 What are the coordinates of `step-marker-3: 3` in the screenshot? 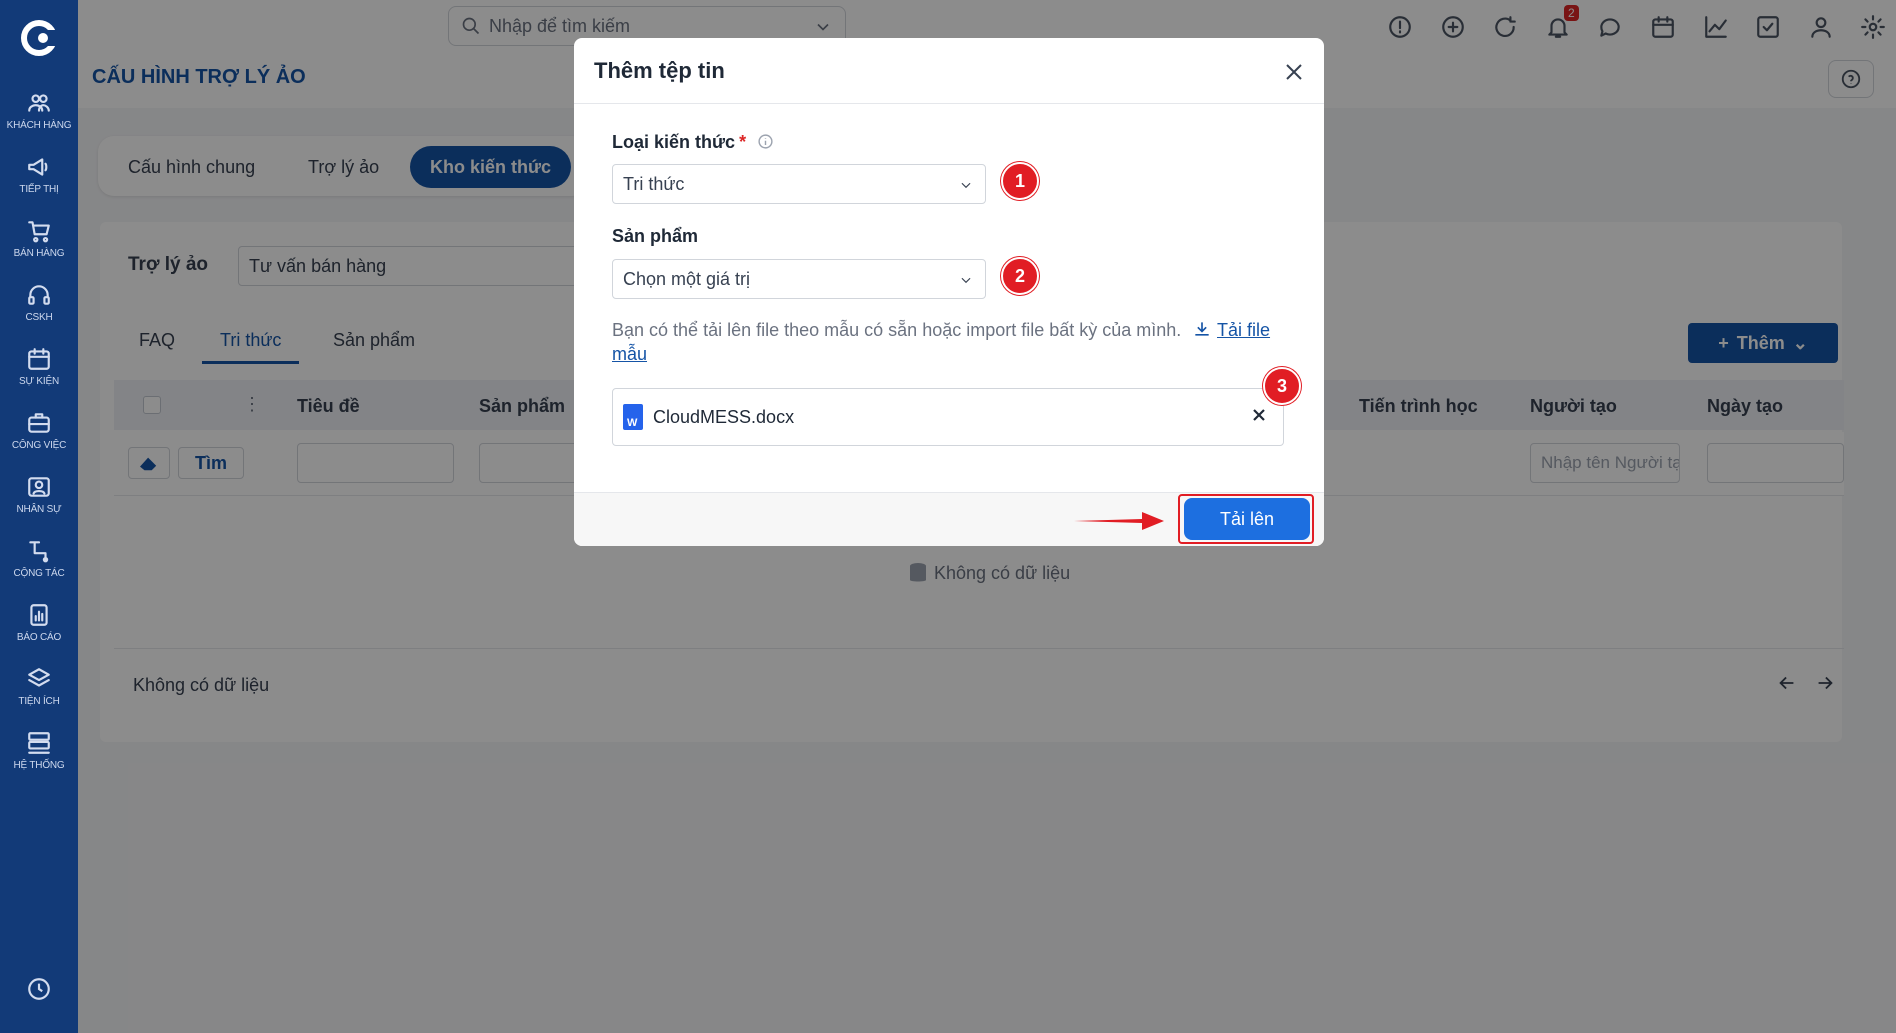 It's located at (1282, 386).